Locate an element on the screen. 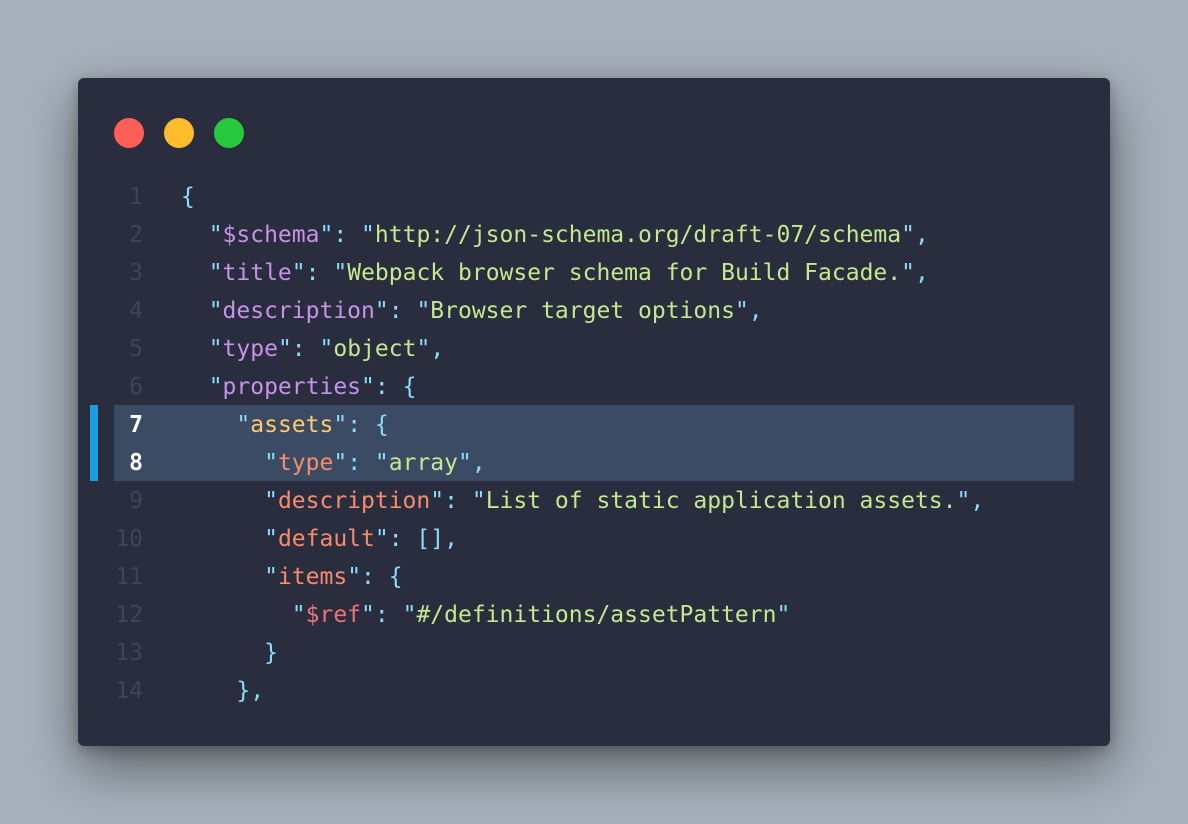 Image resolution: width=1188 pixels, height=824 pixels. code-token: assets is located at coordinates (292, 425).